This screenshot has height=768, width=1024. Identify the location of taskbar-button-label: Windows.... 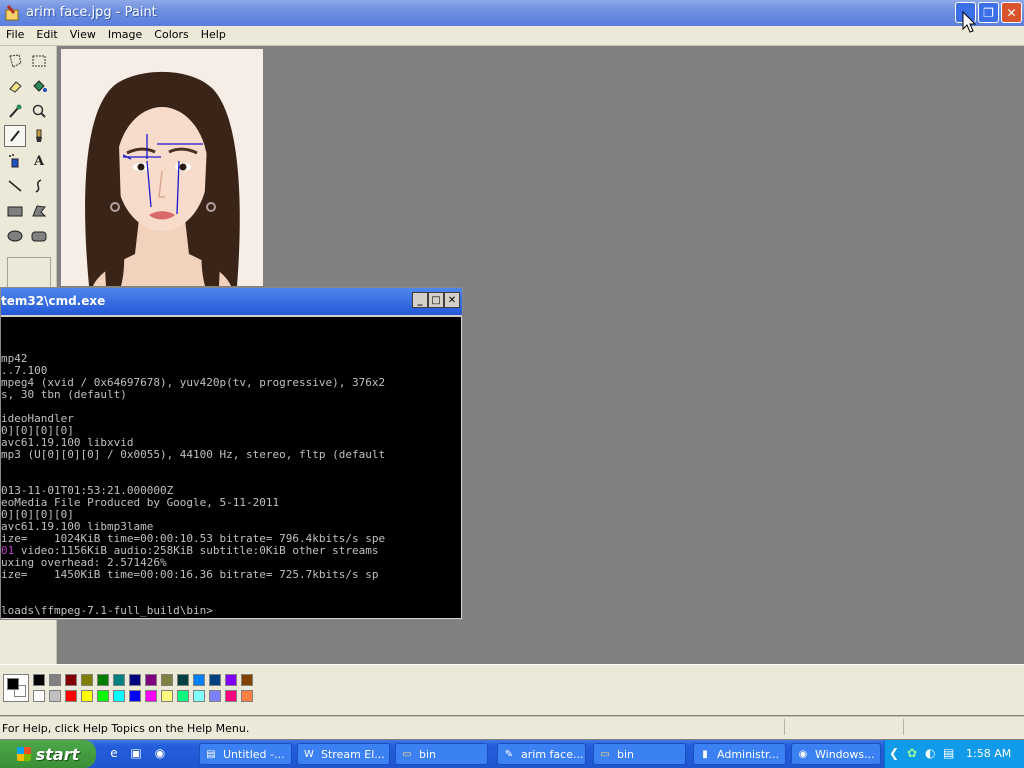
(845, 754).